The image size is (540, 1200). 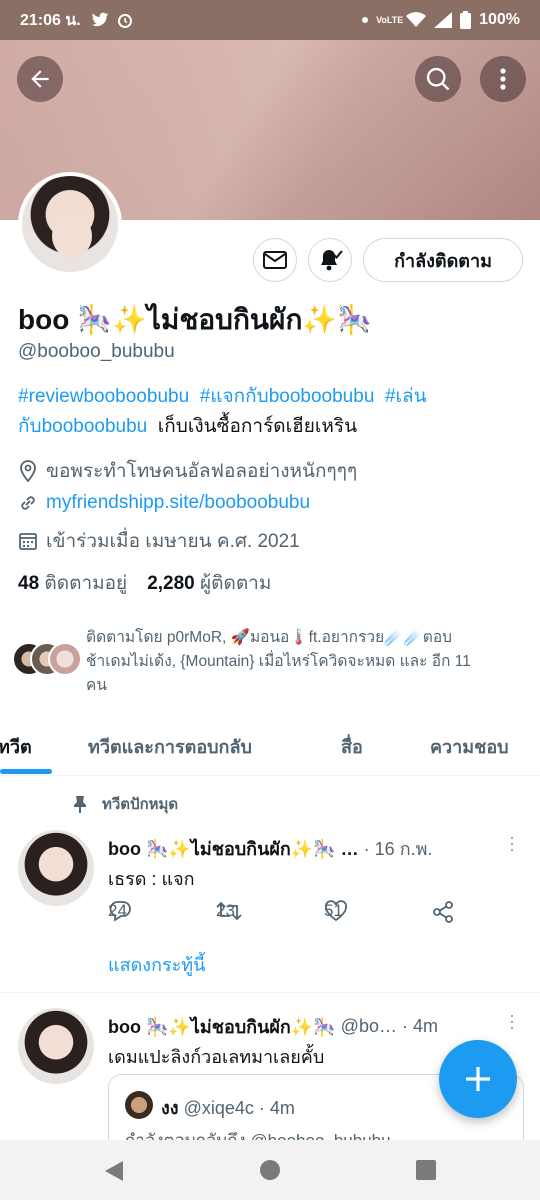 What do you see at coordinates (82, 426) in the screenshot?
I see `hashtag-link: กับbooboobubu` at bounding box center [82, 426].